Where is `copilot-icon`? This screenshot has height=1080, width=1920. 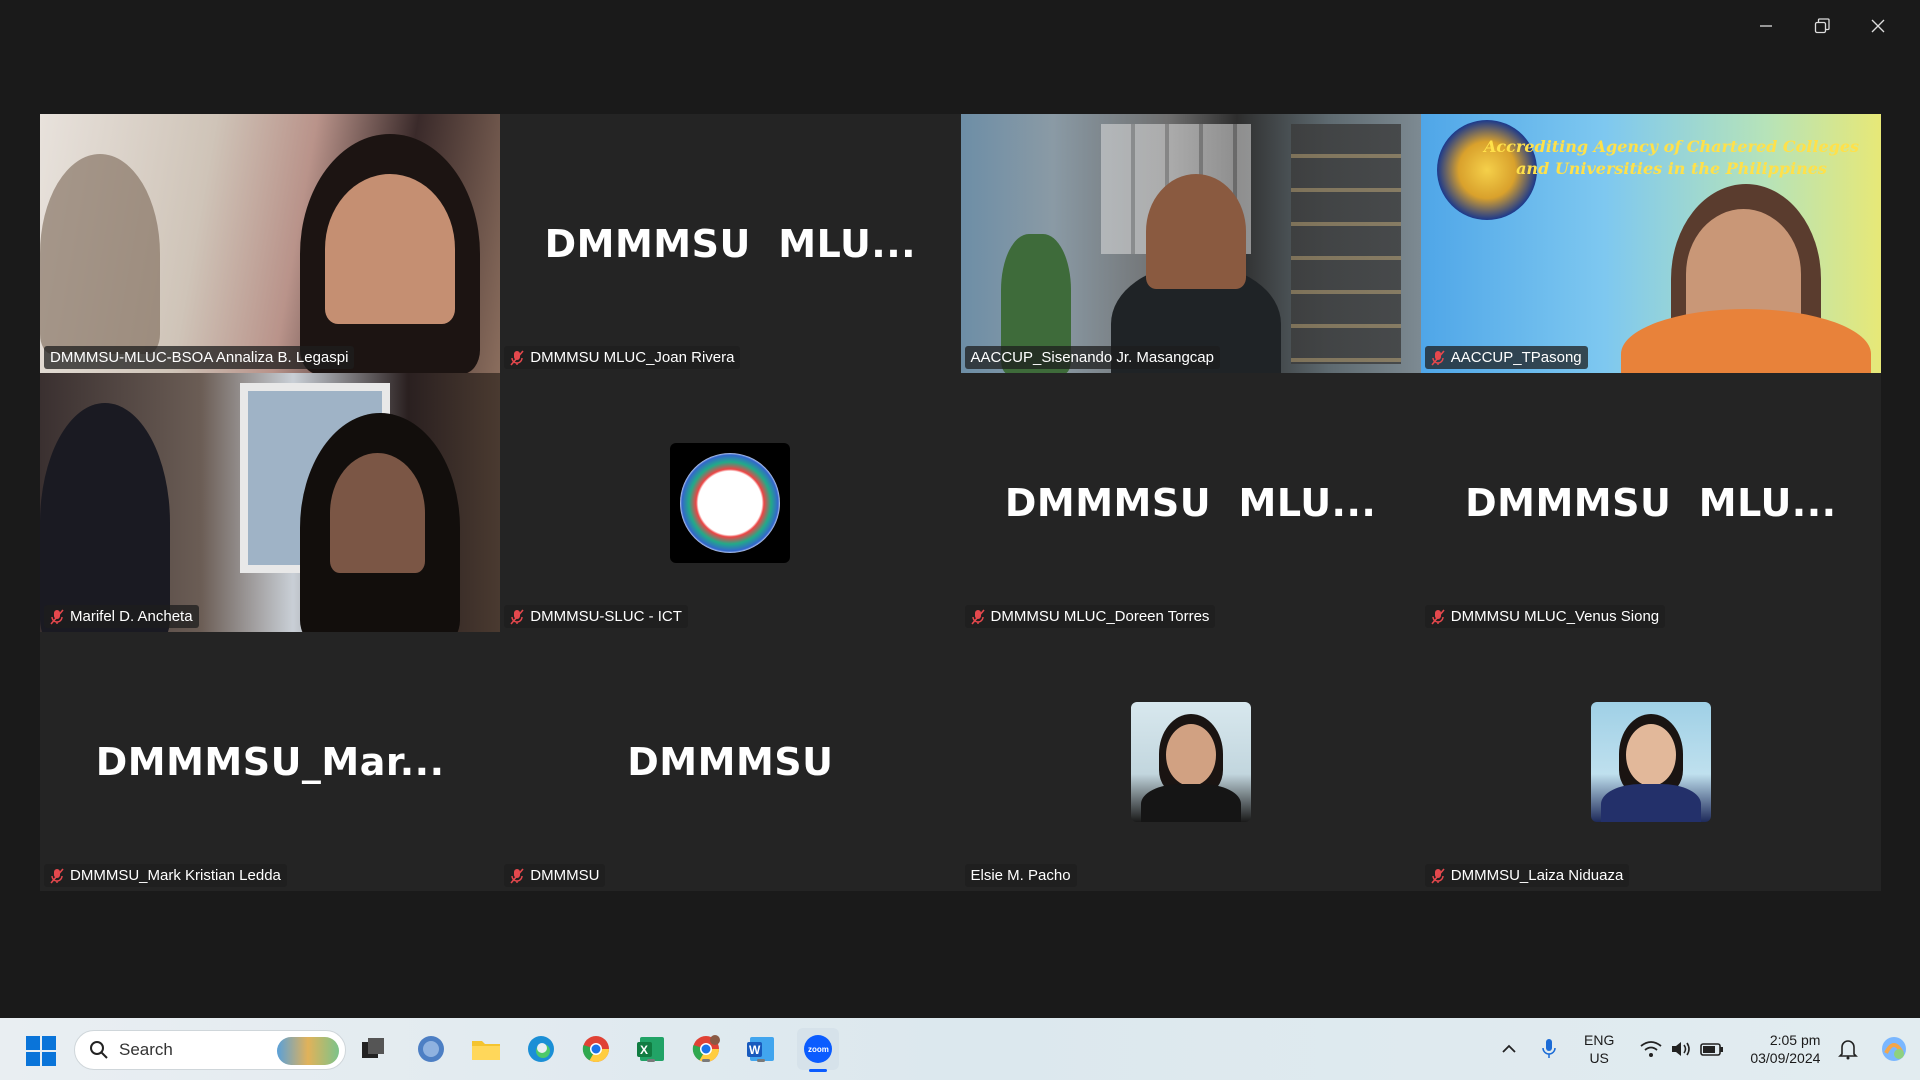 copilot-icon is located at coordinates (1894, 1049).